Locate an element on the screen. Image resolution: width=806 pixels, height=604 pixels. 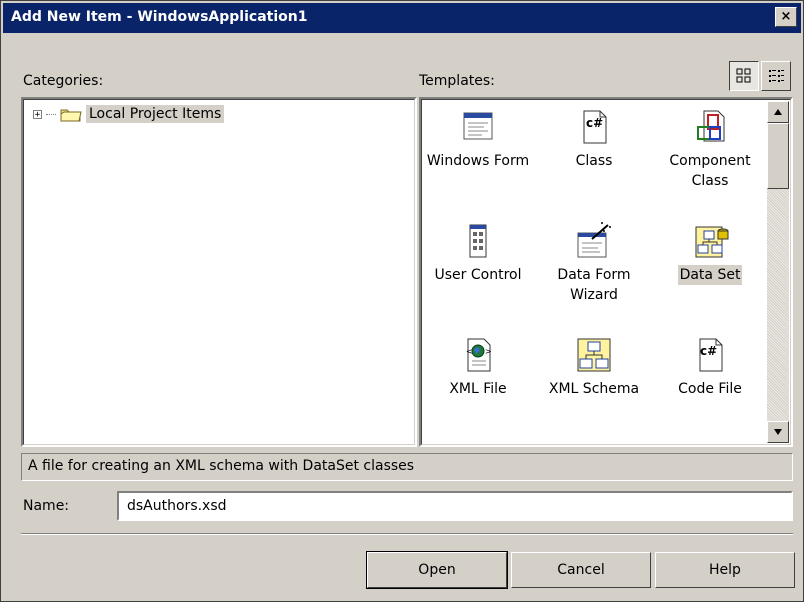
template-user-control: User Control is located at coordinates (478, 253).